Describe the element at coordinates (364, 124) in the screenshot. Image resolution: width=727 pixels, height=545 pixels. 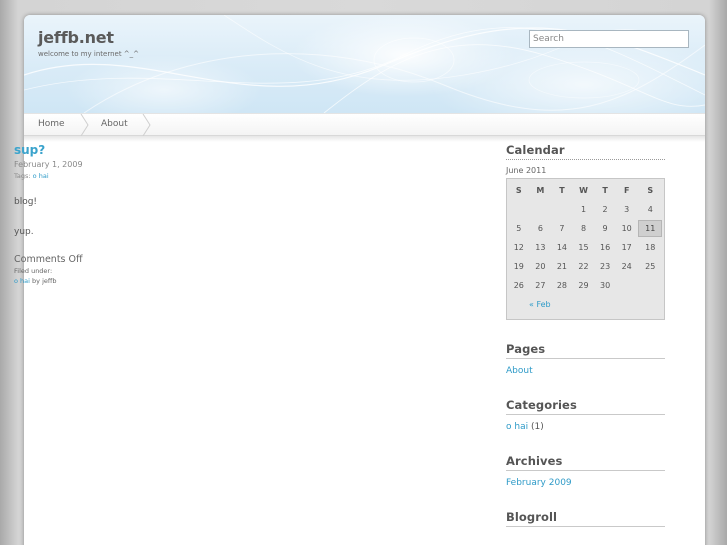
I see `nav-bar: Home About` at that location.